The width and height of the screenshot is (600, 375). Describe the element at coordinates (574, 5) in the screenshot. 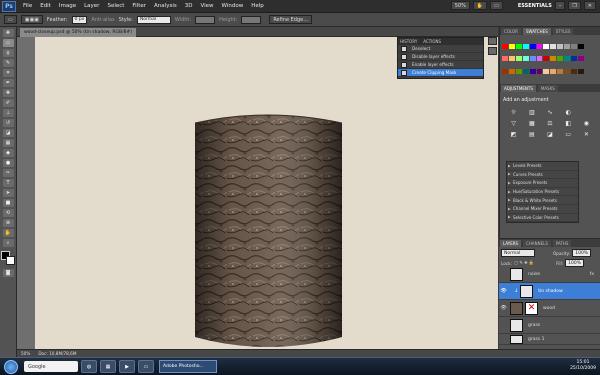

I see `restore-icon: ❐` at that location.